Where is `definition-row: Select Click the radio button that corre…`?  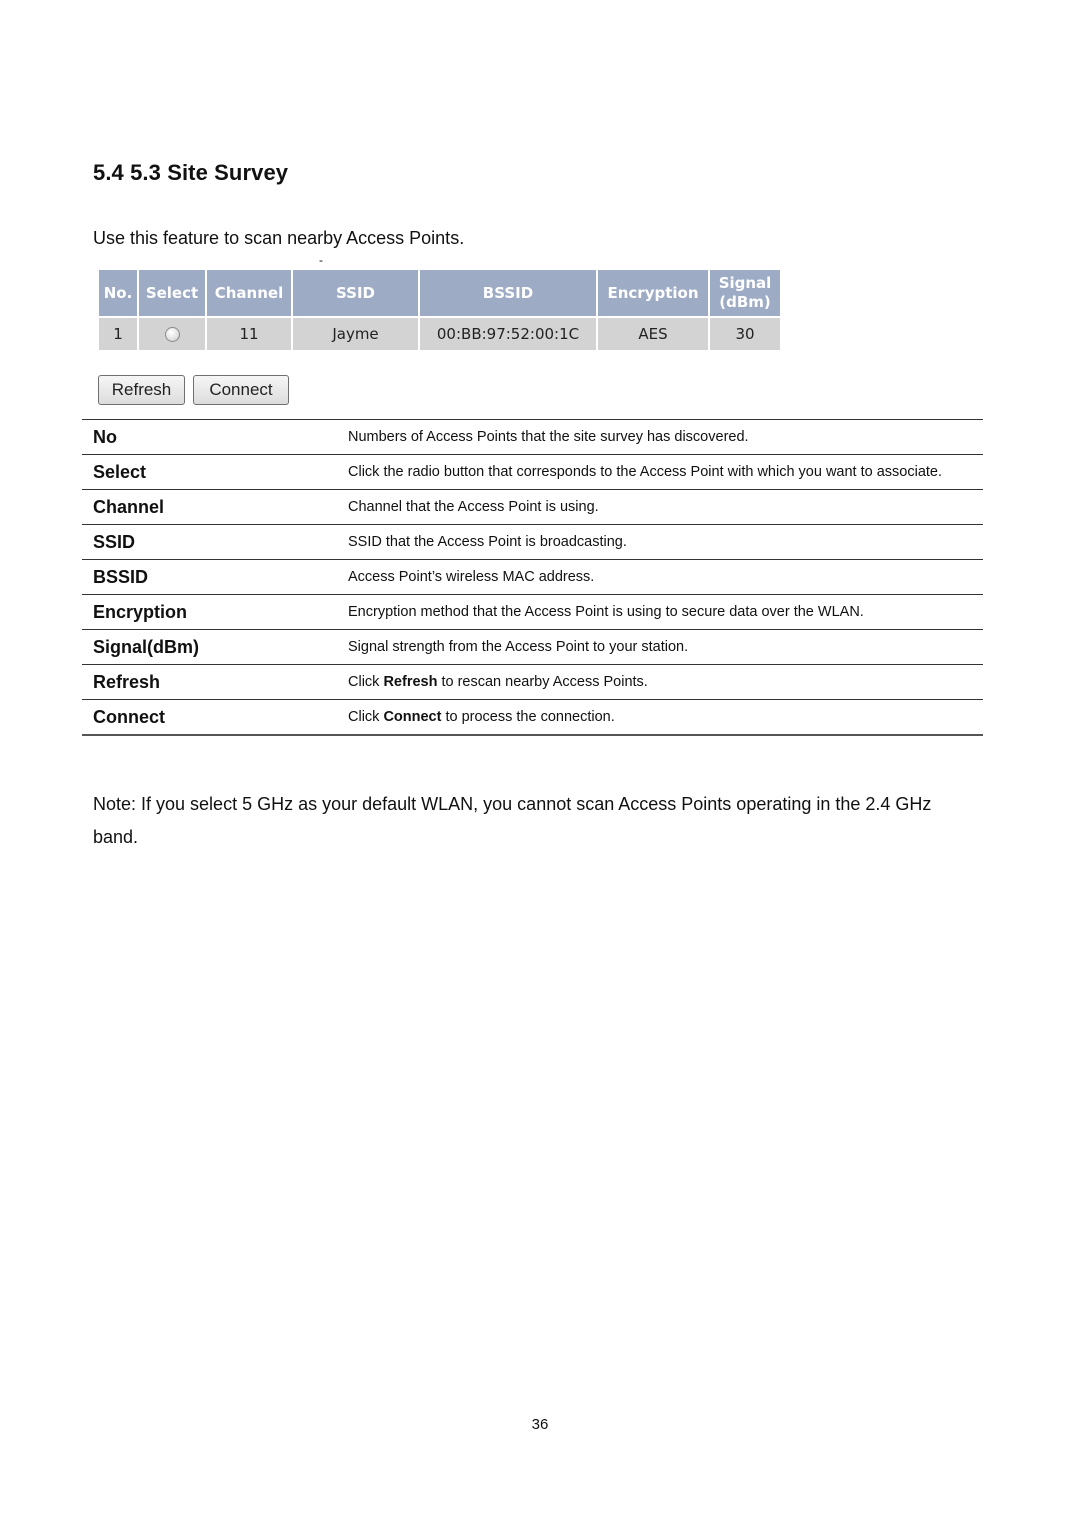
definition-row: Select Click the radio button that corre… is located at coordinates (532, 472).